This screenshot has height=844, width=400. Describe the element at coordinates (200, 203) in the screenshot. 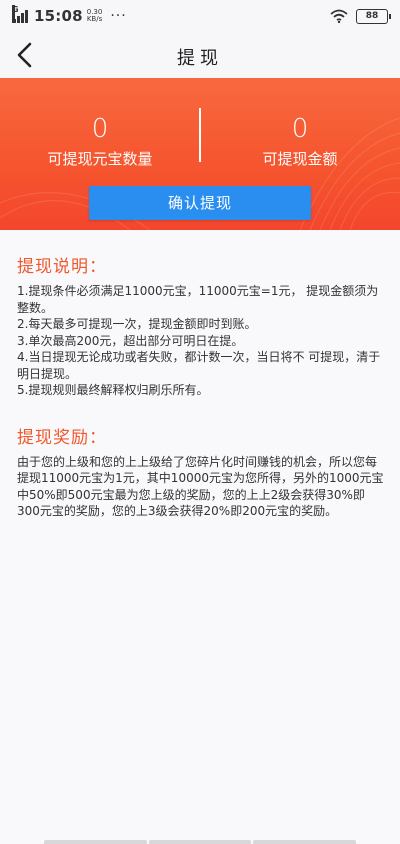

I see `confirm-withdraw-button: 确认提现` at that location.